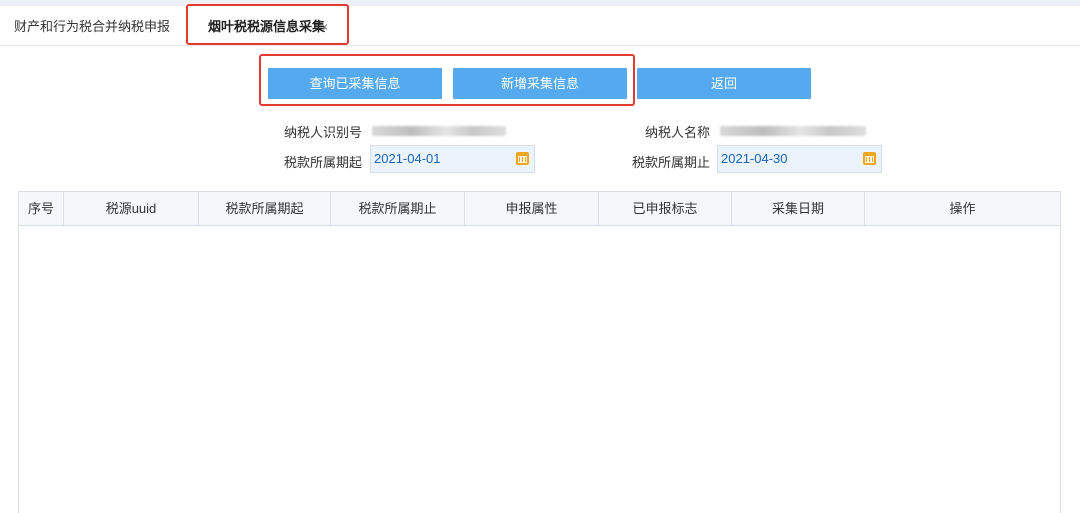  What do you see at coordinates (754, 158) in the screenshot?
I see `period-end-value: 2021-04-30` at bounding box center [754, 158].